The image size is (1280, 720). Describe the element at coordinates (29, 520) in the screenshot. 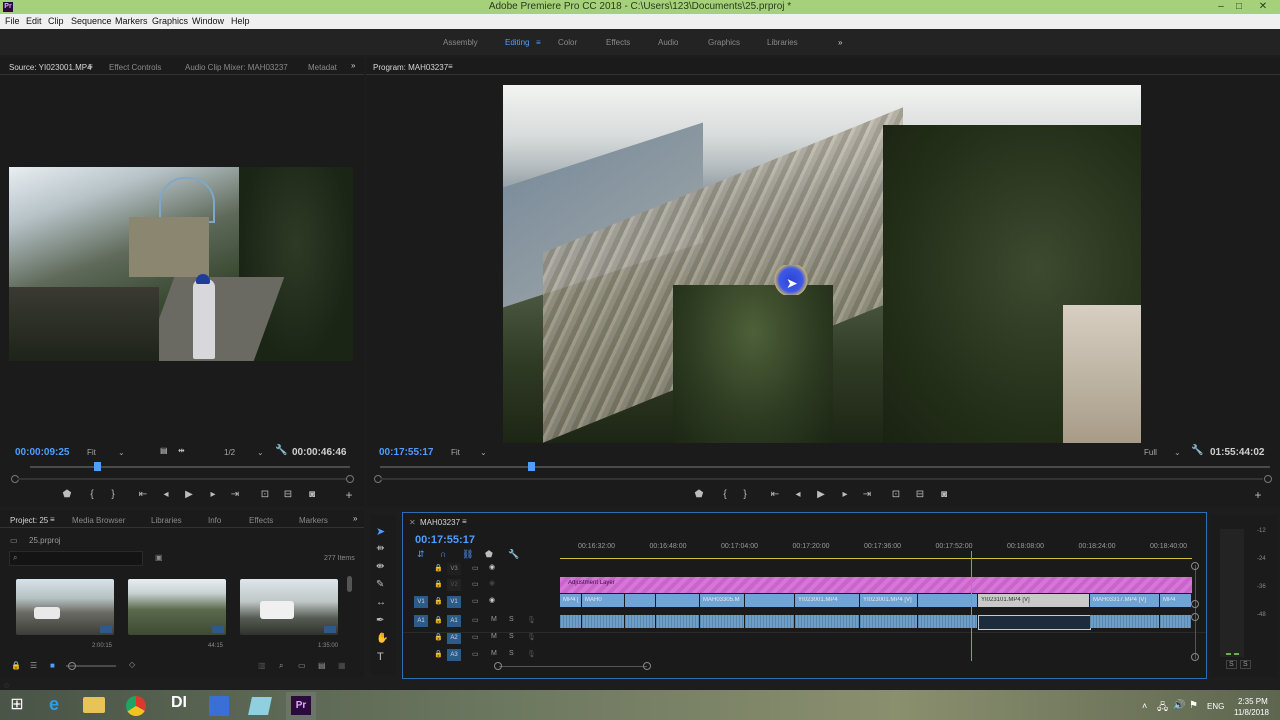

I see `tab-project: Project: 25` at that location.